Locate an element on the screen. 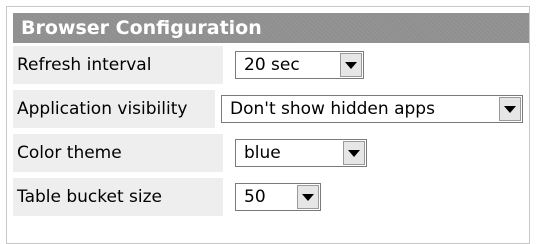 This screenshot has width=540, height=244. color-theme-select: blue is located at coordinates (301, 153).